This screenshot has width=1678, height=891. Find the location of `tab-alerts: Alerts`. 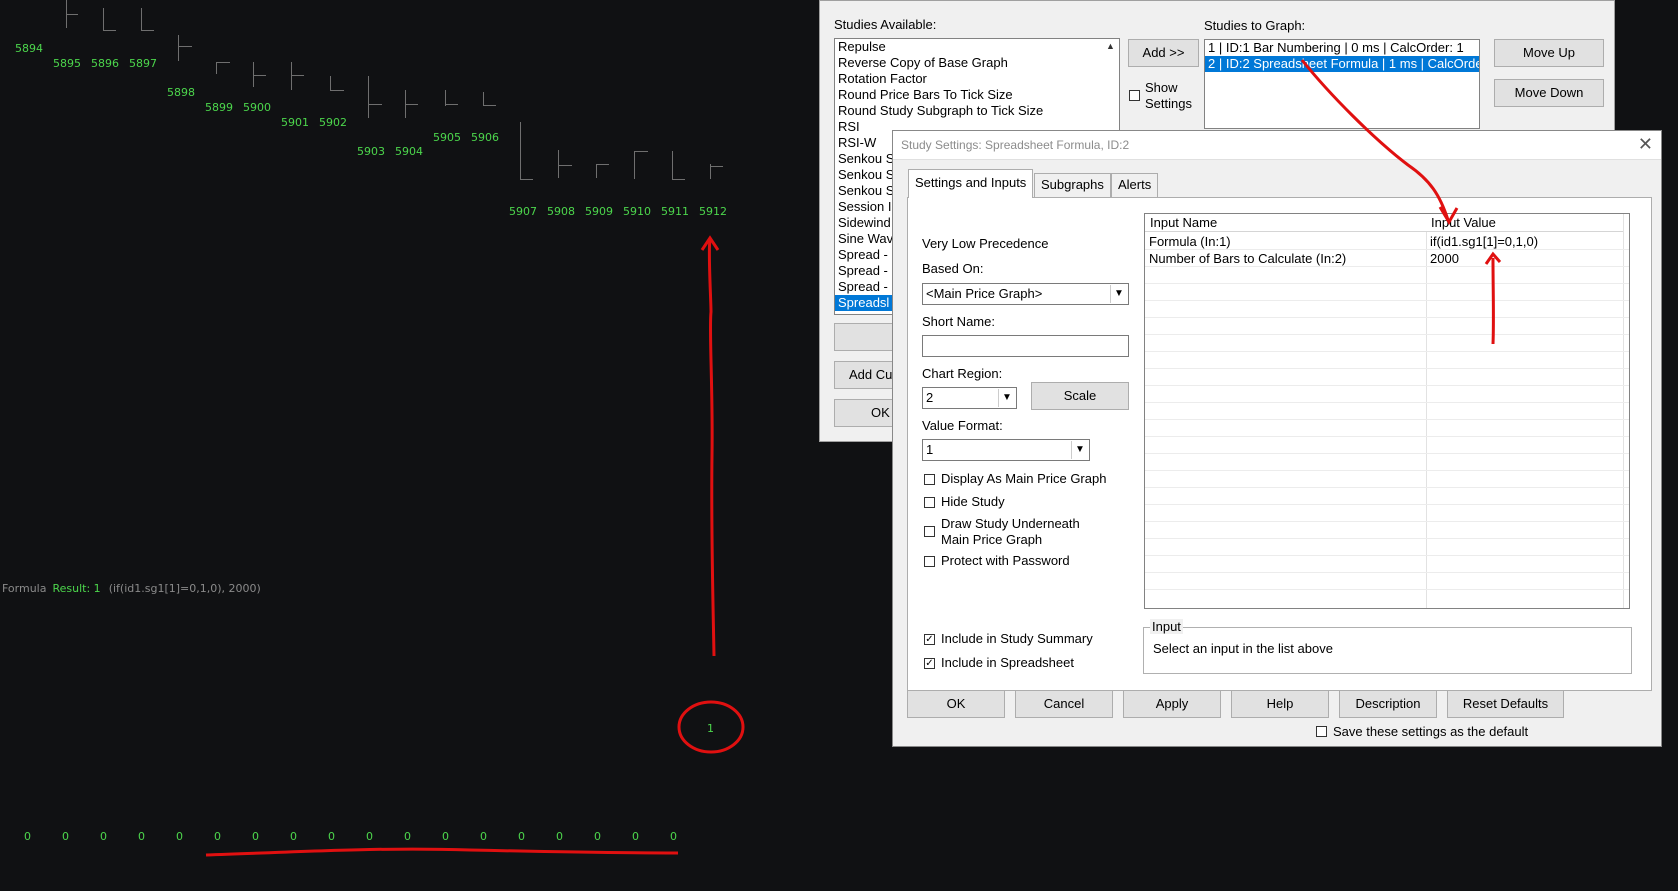

tab-alerts: Alerts is located at coordinates (1135, 185).